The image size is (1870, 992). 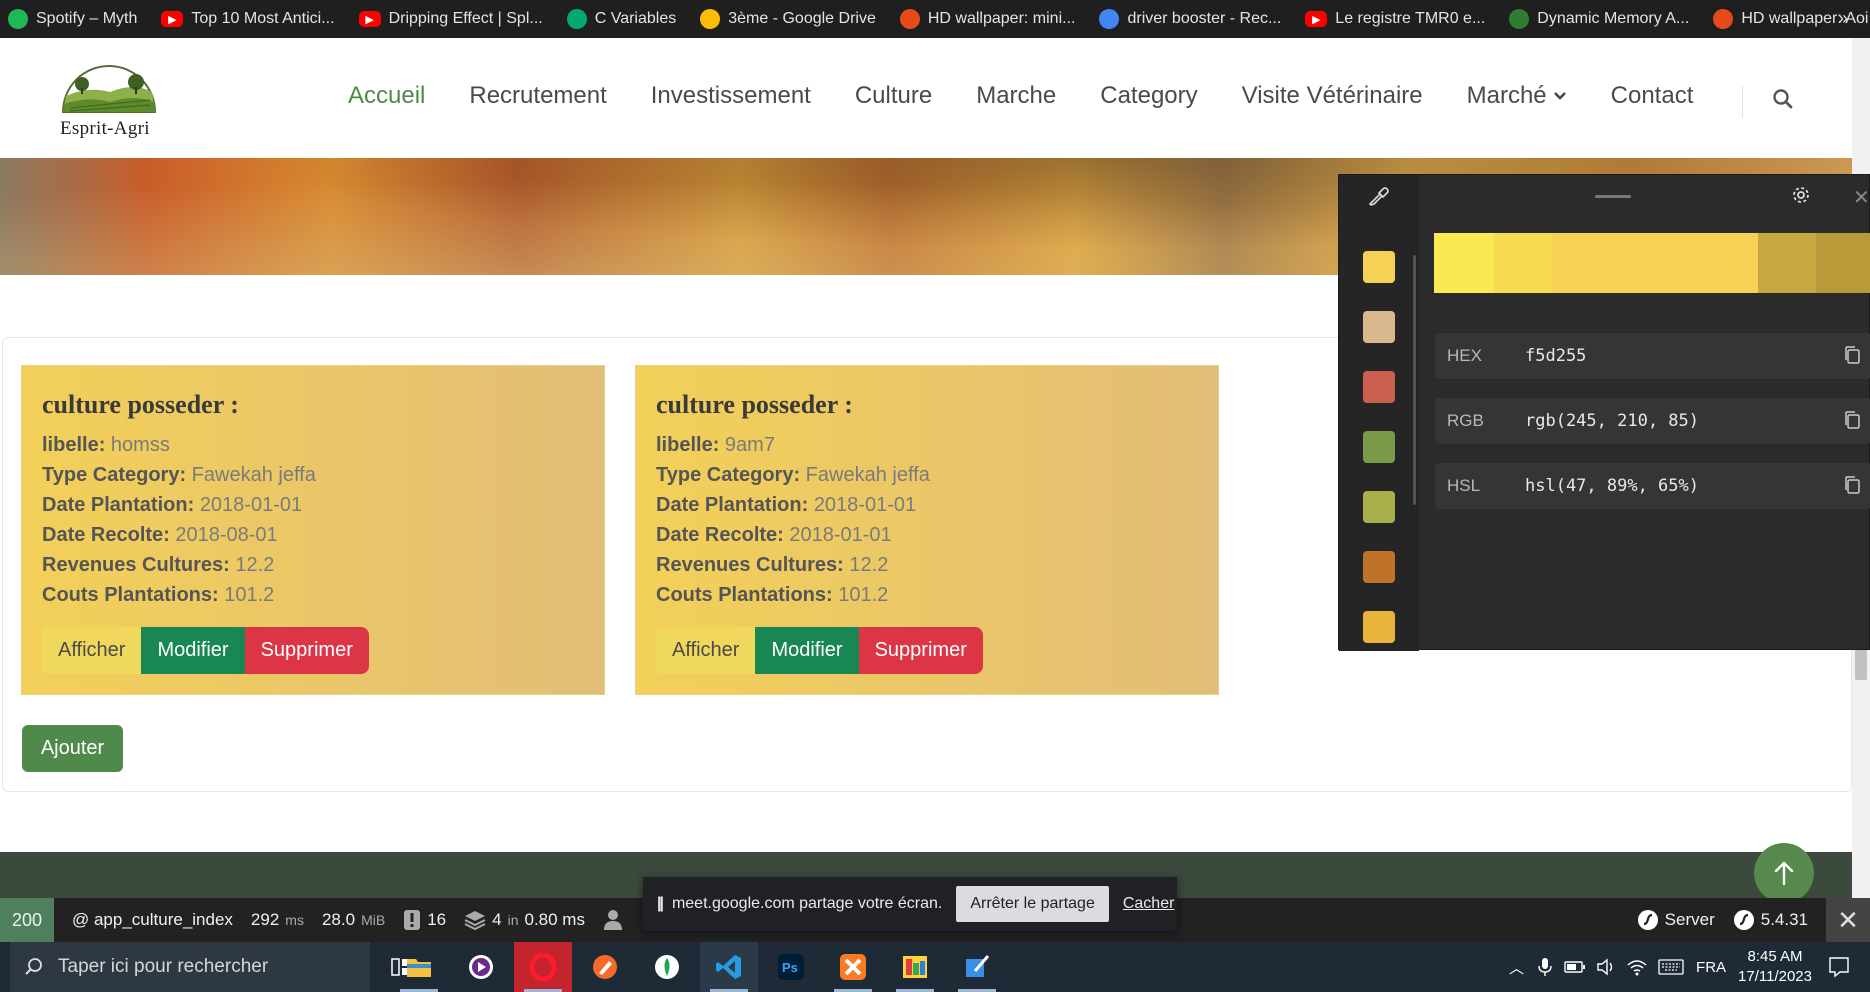 I want to click on nav-item: Marché, so click(x=1517, y=96).